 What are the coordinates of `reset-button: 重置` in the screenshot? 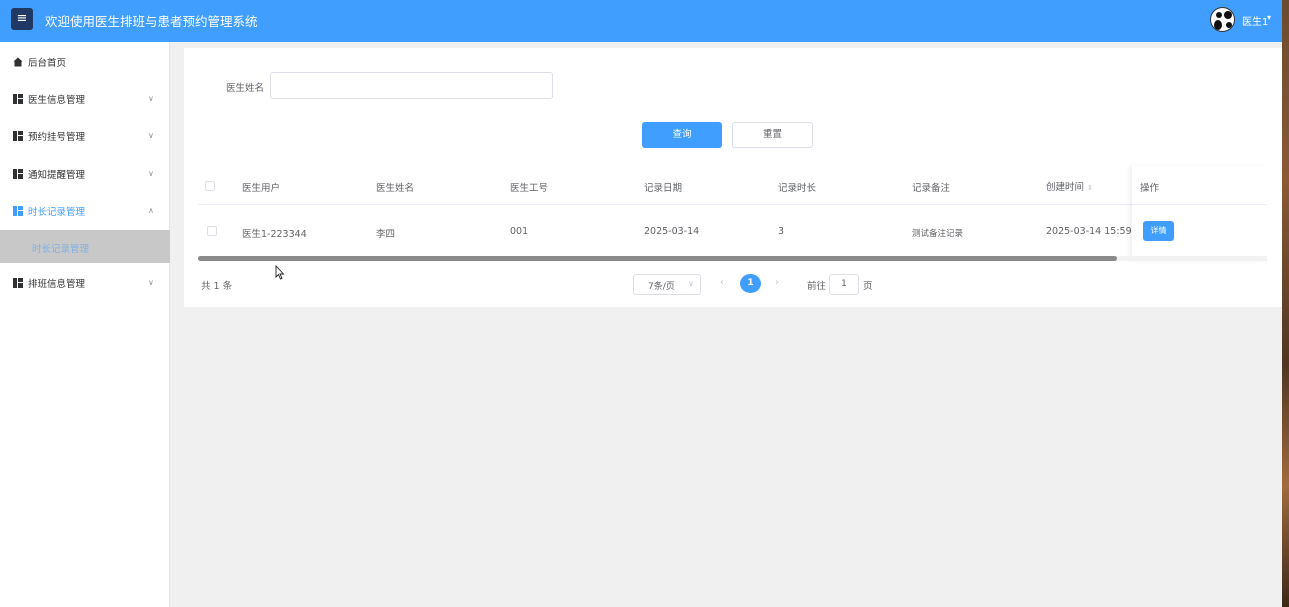 It's located at (772, 135).